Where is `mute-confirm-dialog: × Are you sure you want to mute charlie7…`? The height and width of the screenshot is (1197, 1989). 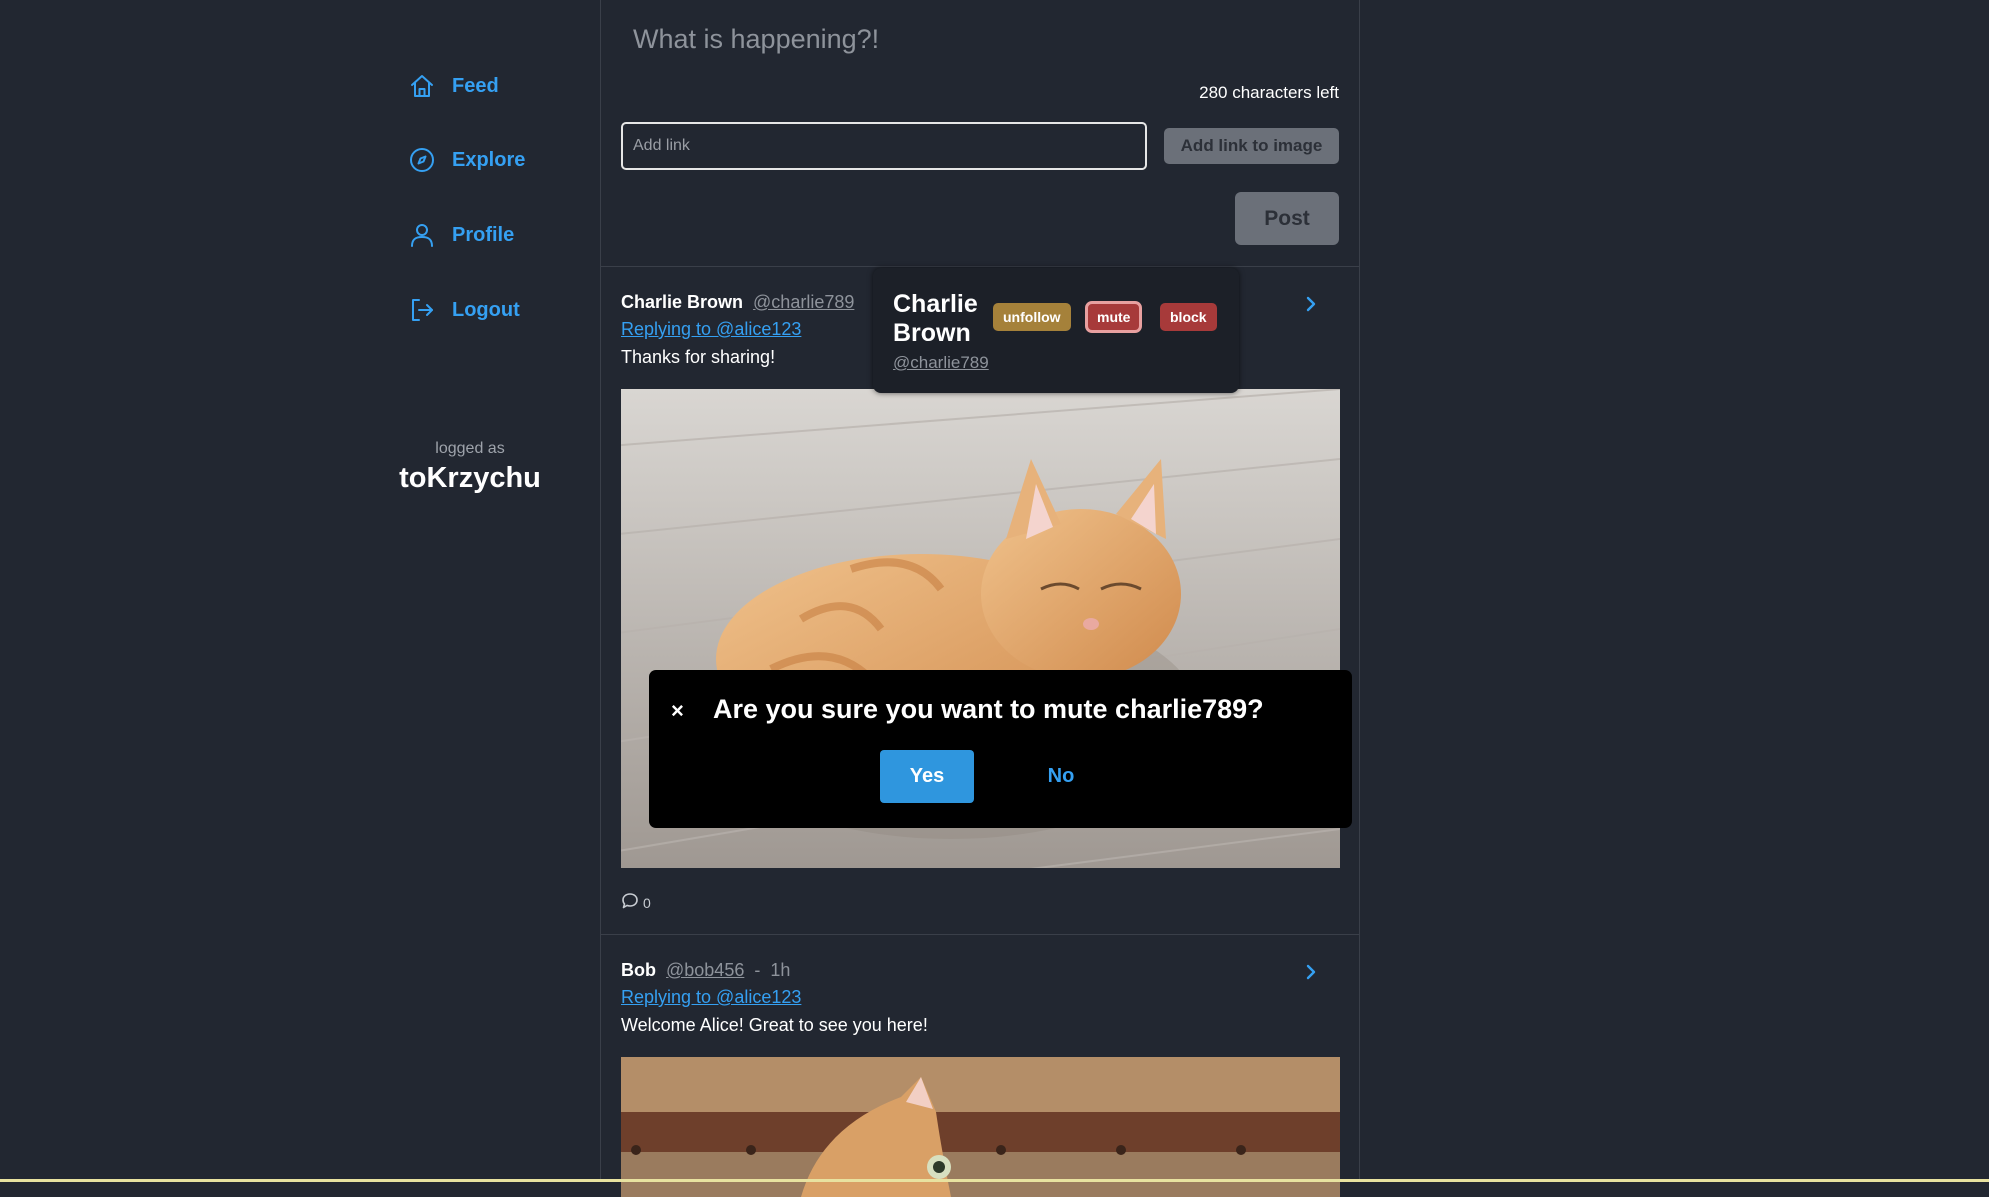 mute-confirm-dialog: × Are you sure you want to mute charlie7… is located at coordinates (1000, 749).